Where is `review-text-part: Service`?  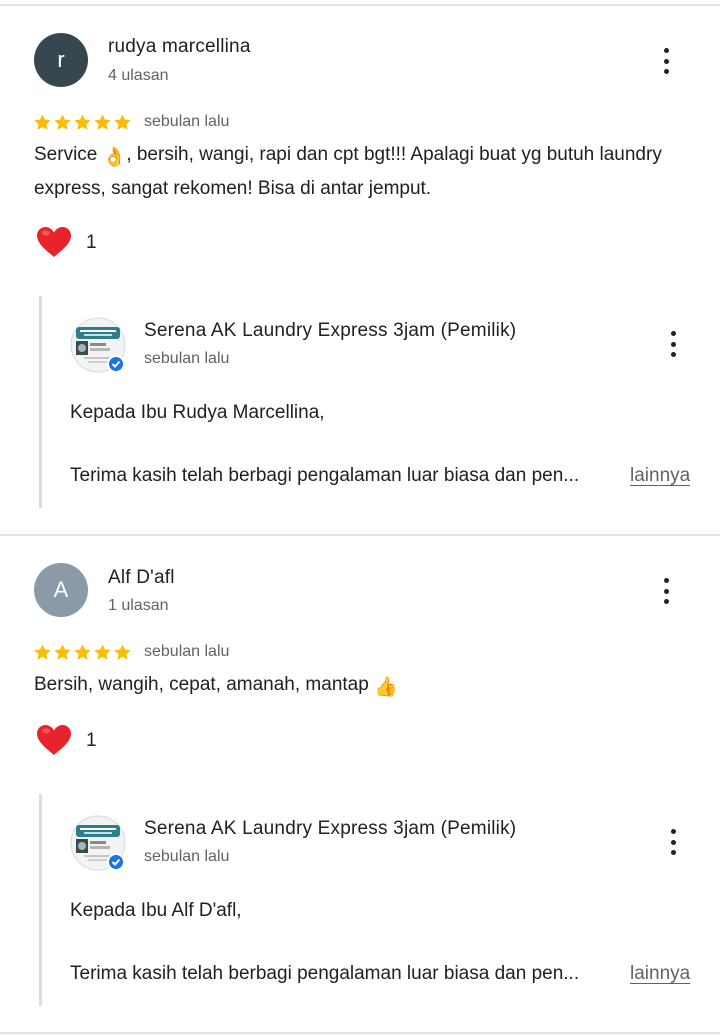
review-text-part: Service is located at coordinates (68, 154).